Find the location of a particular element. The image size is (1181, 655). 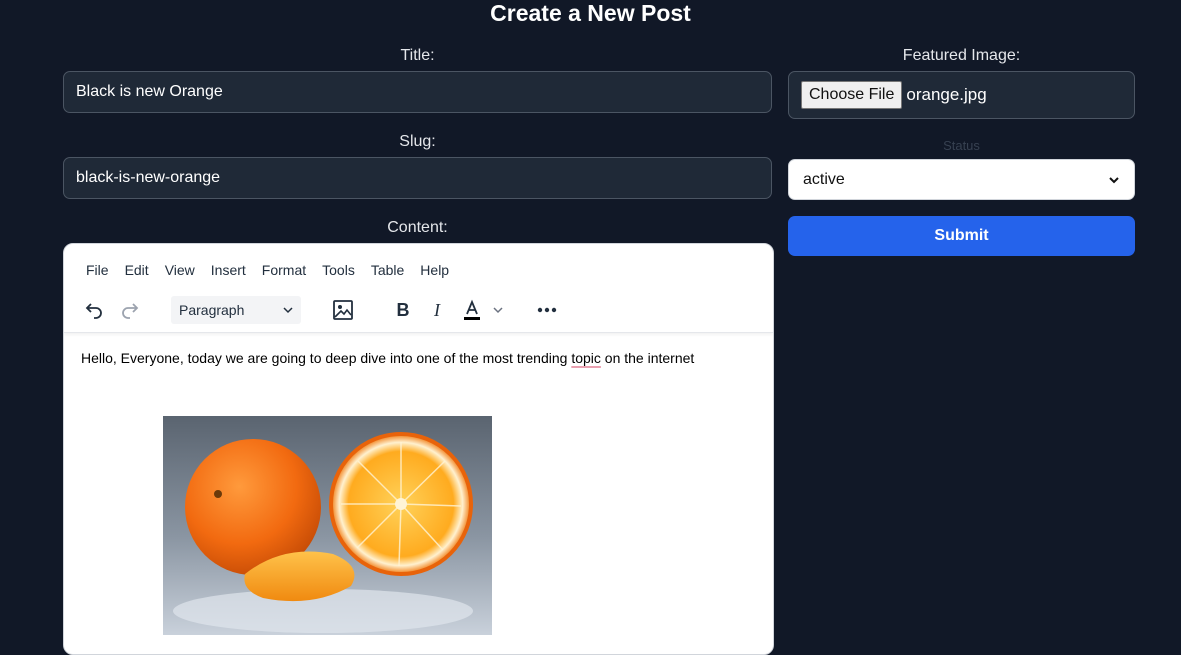

text-color-button is located at coordinates (472, 310).